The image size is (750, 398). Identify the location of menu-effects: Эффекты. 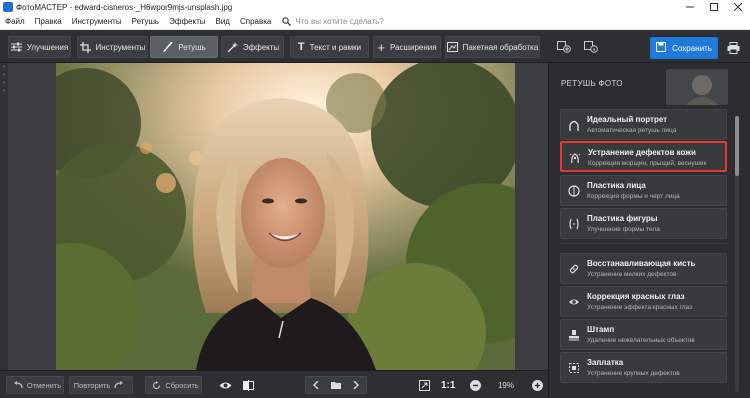
(187, 21).